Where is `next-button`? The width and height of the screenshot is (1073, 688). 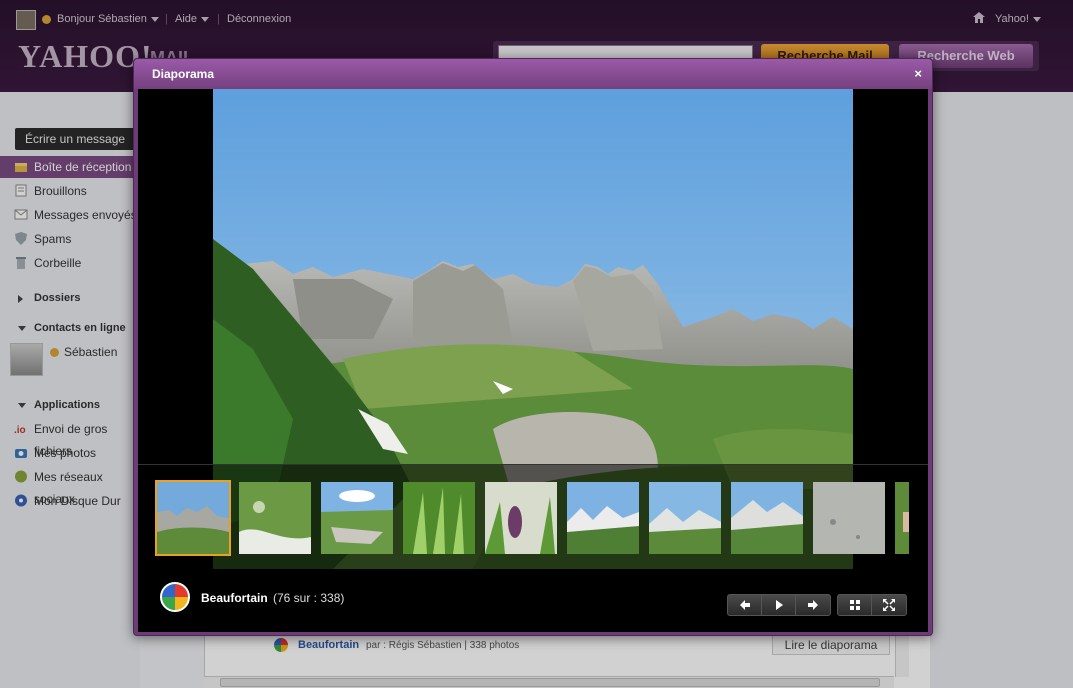 next-button is located at coordinates (813, 605).